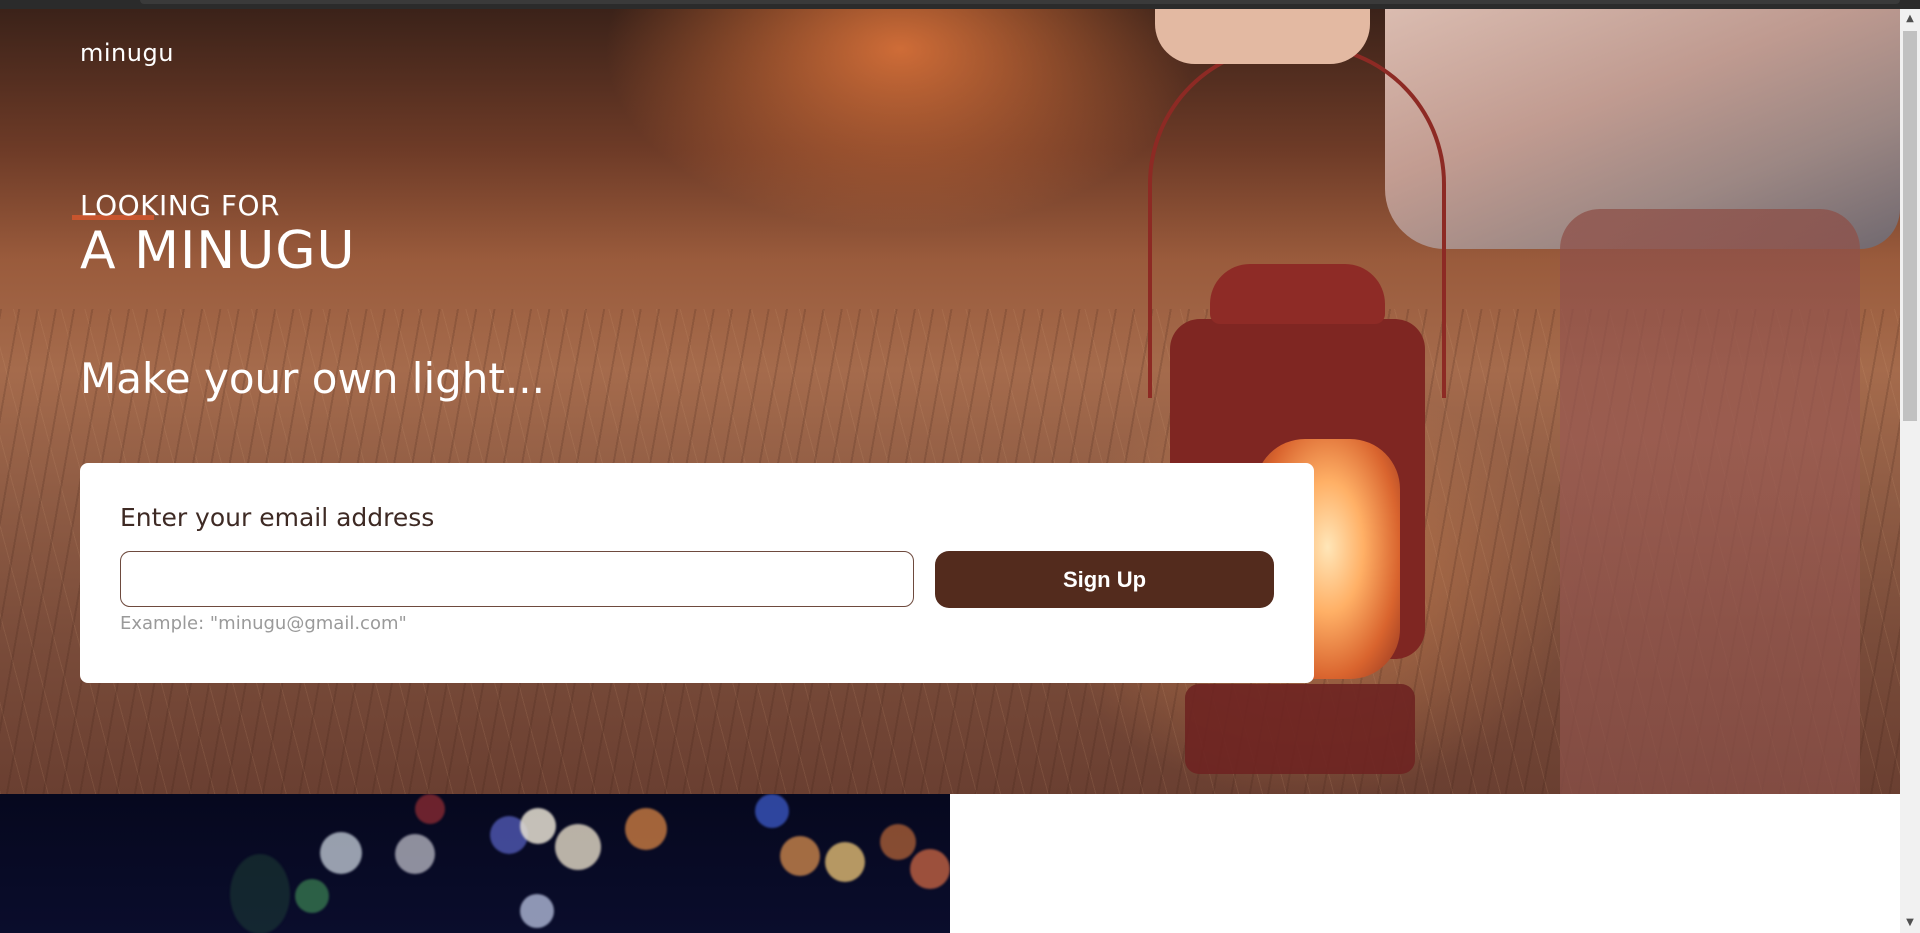  I want to click on vertical-scrollbar: ▲ ▼, so click(1910, 471).